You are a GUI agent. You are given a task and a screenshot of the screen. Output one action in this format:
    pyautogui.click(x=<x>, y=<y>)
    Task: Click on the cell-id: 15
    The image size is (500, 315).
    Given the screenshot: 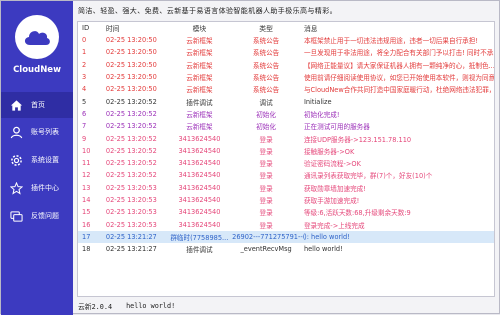 What is the action you would take?
    pyautogui.click(x=86, y=212)
    